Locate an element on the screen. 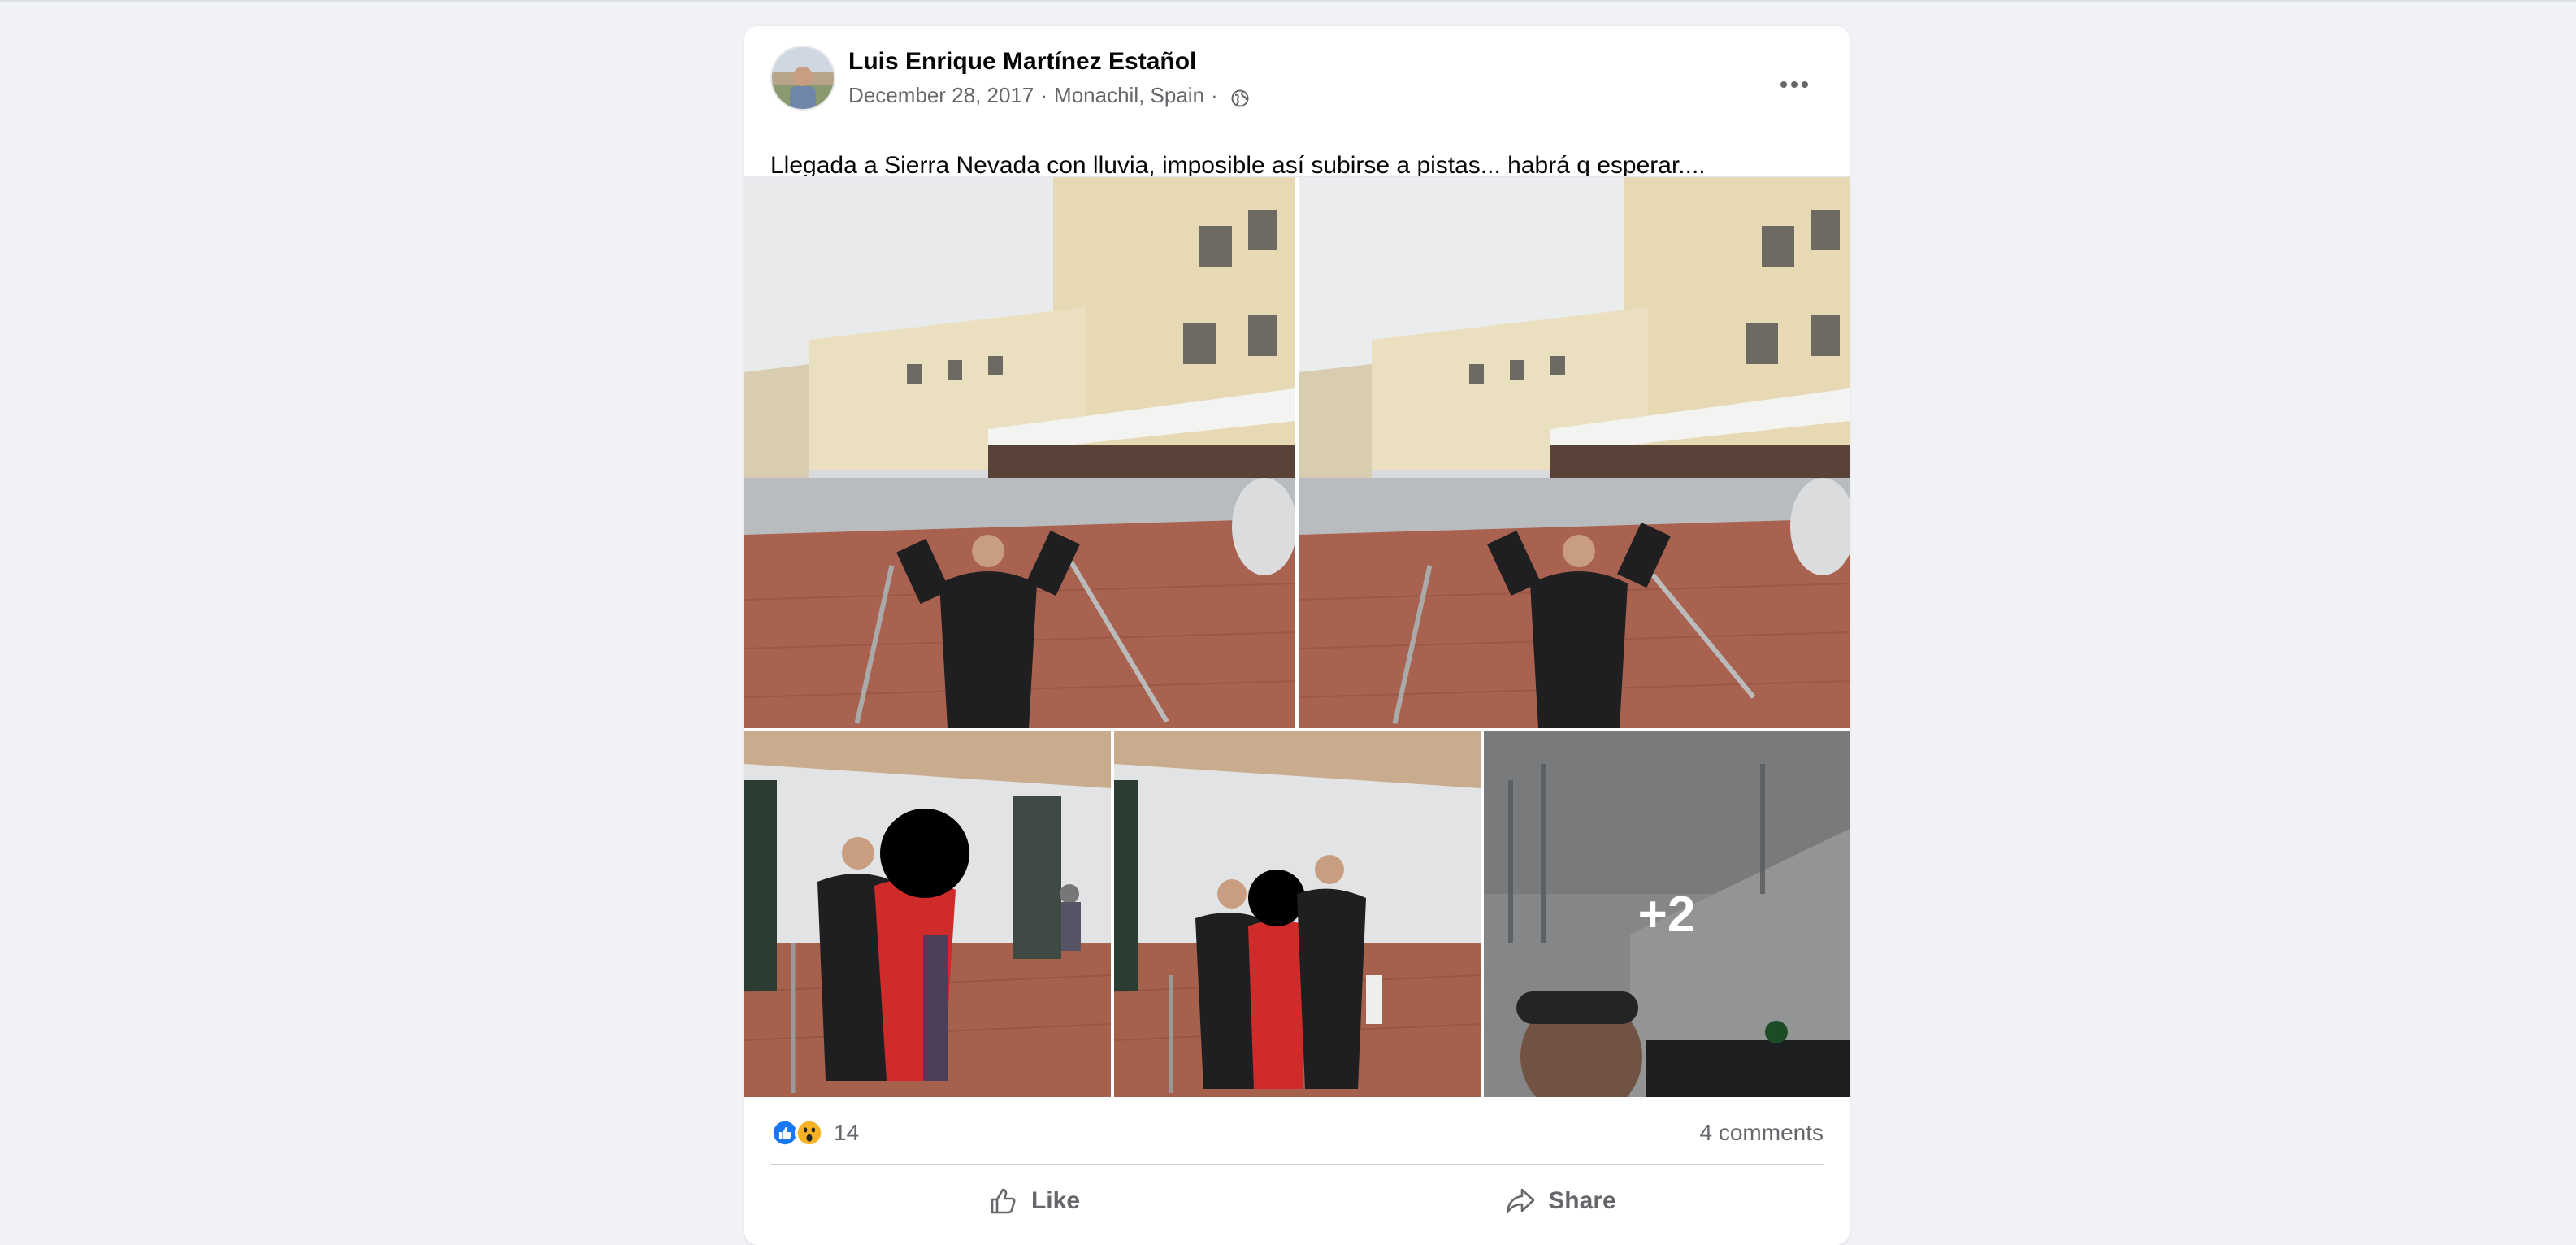 This screenshot has width=2576, height=1245. post-location: Monachil, Spain is located at coordinates (1129, 95).